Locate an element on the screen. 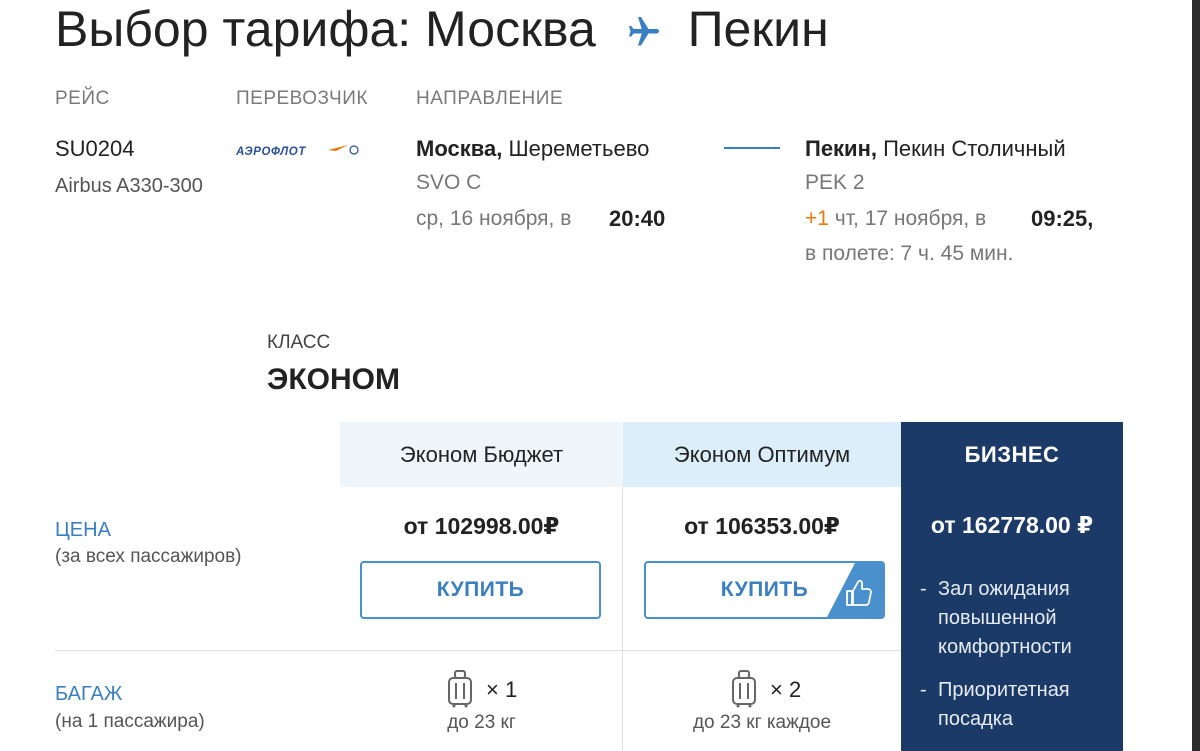 The image size is (1200, 751). window-edge is located at coordinates (1196, 375).